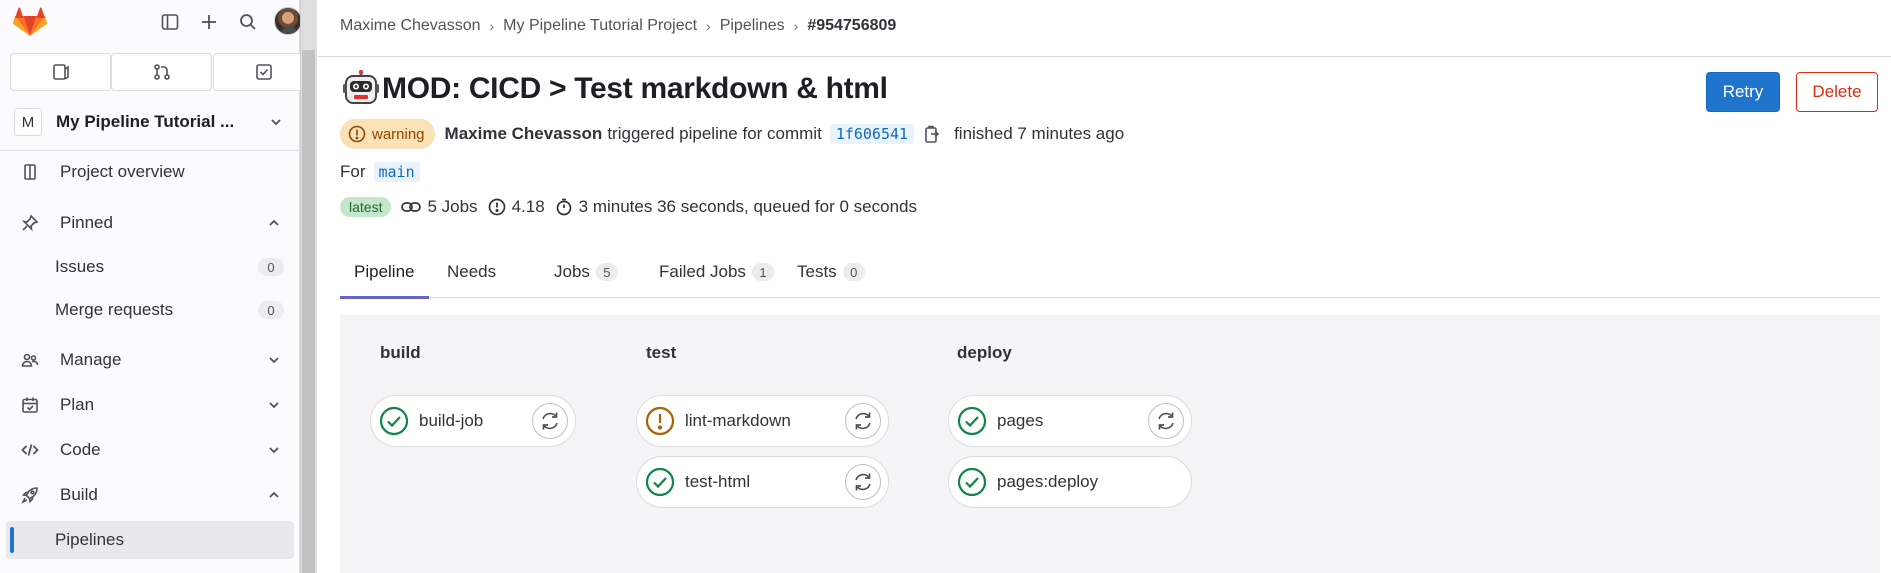 This screenshot has height=573, width=1891. Describe the element at coordinates (1743, 92) in the screenshot. I see `retry-button: Retry` at that location.